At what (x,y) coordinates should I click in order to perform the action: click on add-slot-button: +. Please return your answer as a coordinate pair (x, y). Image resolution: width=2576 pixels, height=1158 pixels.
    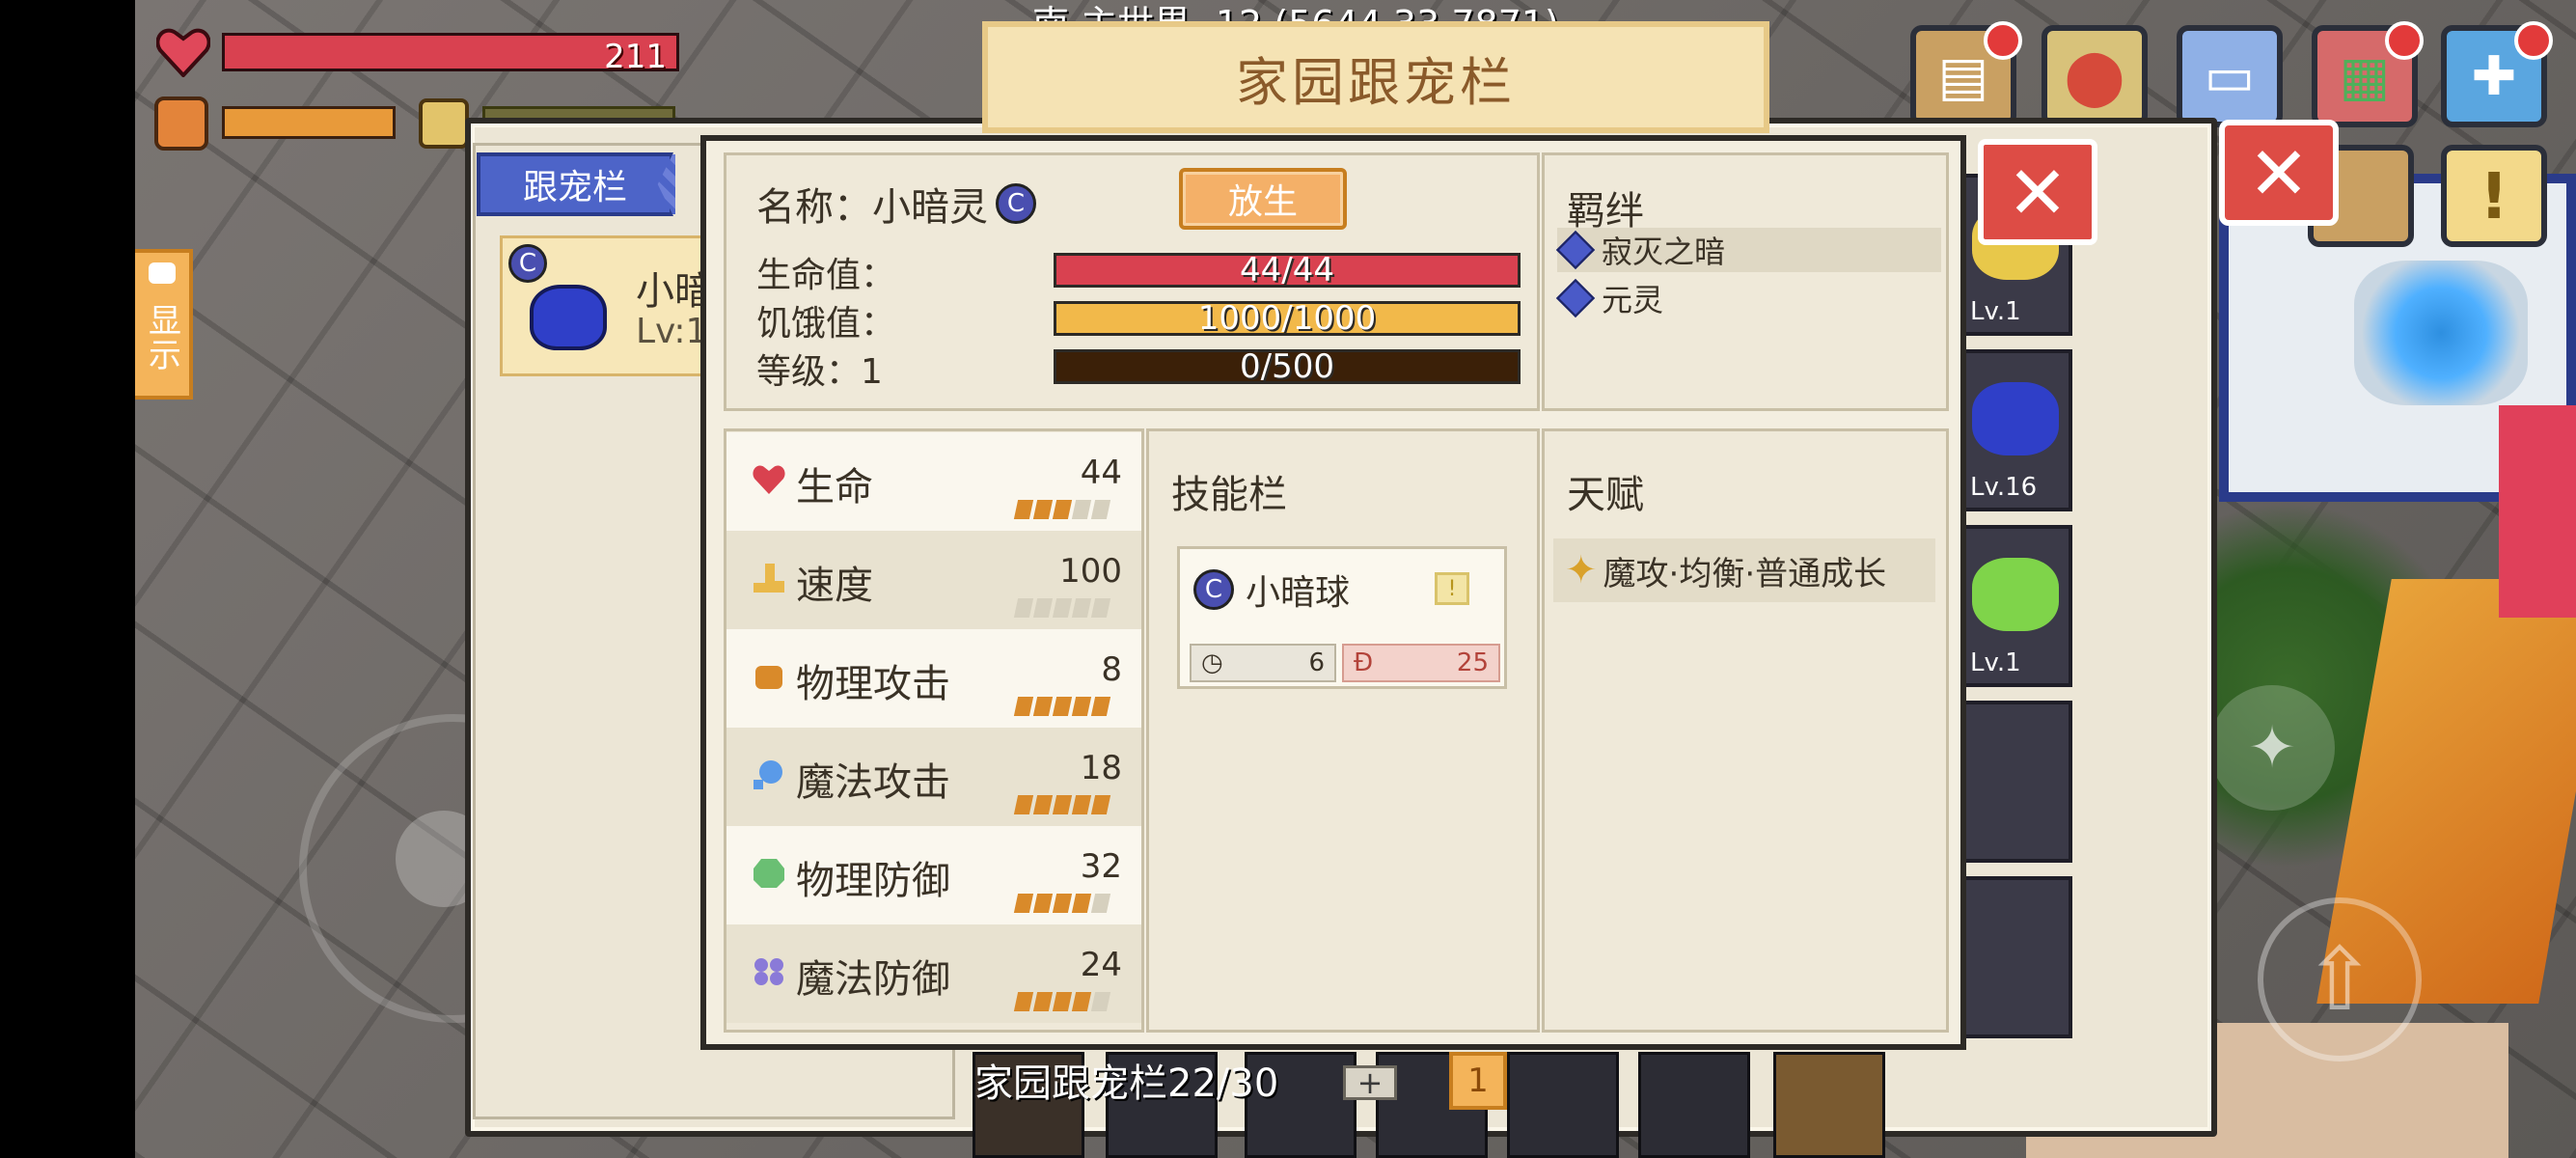
    Looking at the image, I should click on (1370, 1082).